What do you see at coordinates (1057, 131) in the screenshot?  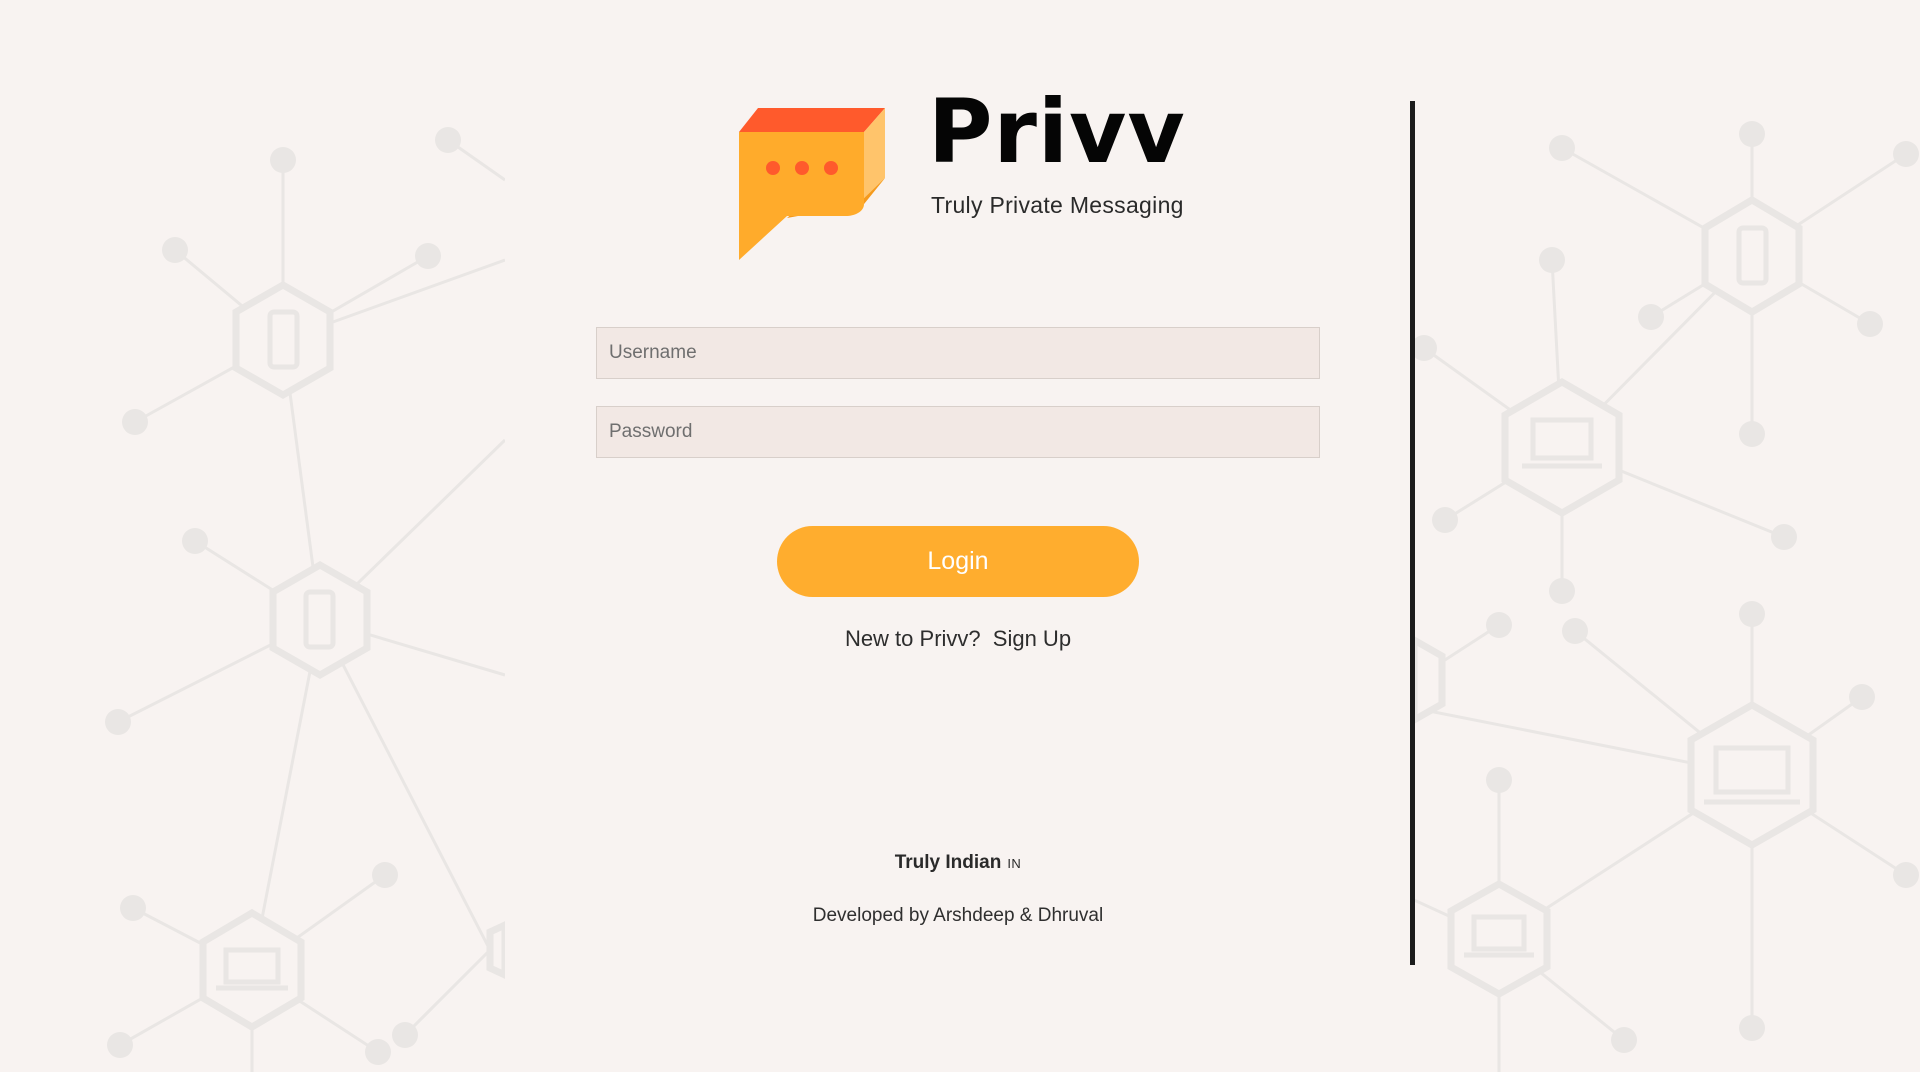 I see `brand-name: Privv` at bounding box center [1057, 131].